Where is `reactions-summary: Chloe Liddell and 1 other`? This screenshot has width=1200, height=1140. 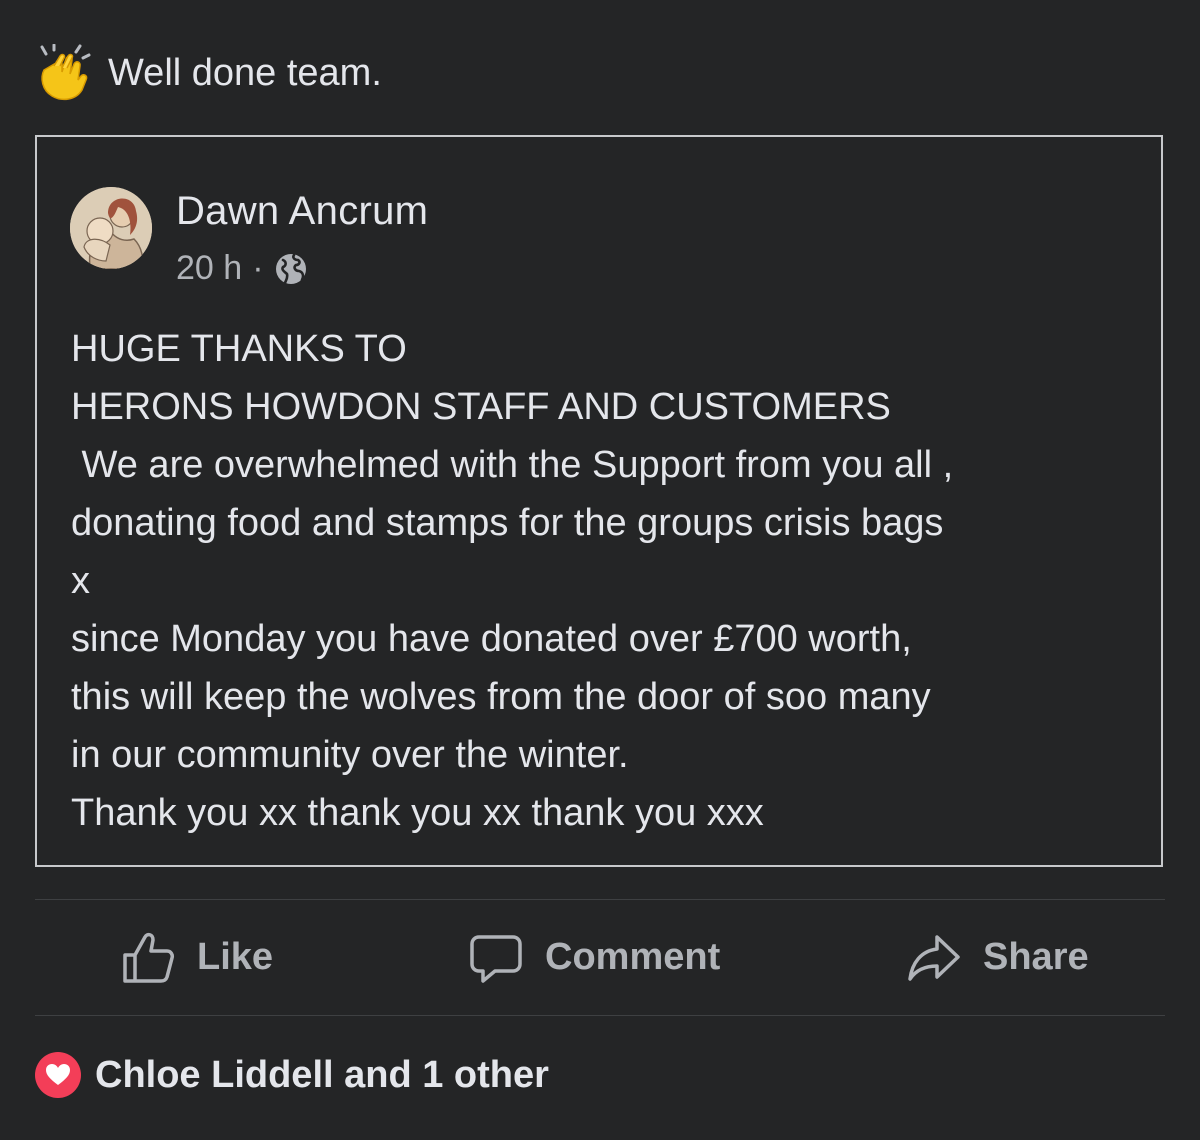 reactions-summary: Chloe Liddell and 1 other is located at coordinates (292, 1075).